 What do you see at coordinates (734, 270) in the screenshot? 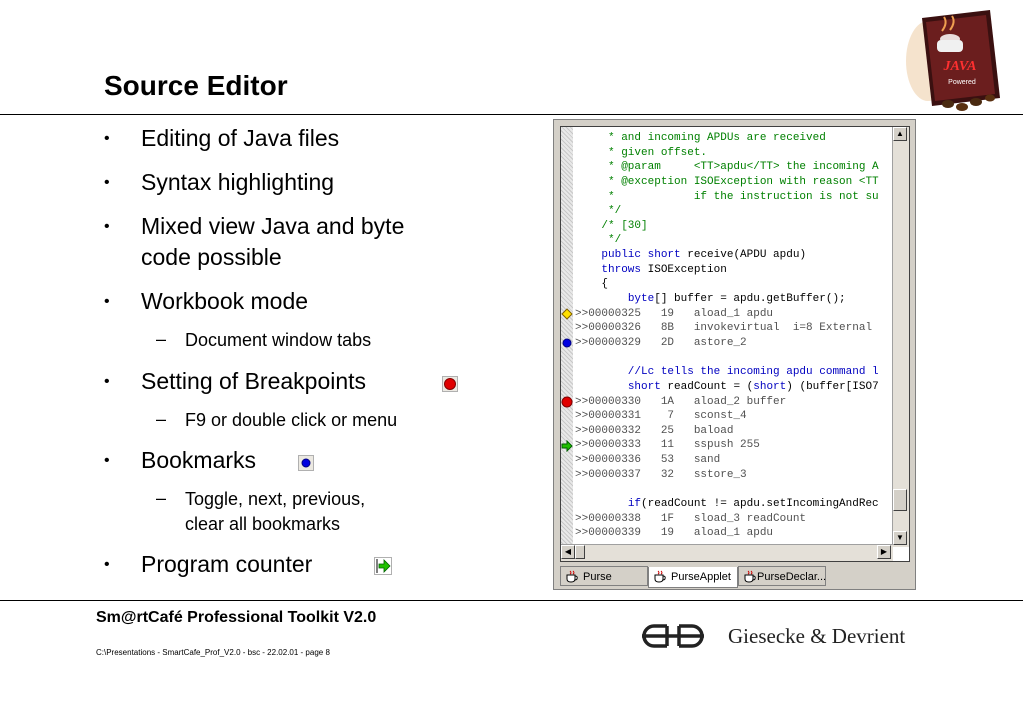
I see `code-line: throws ISOException` at bounding box center [734, 270].